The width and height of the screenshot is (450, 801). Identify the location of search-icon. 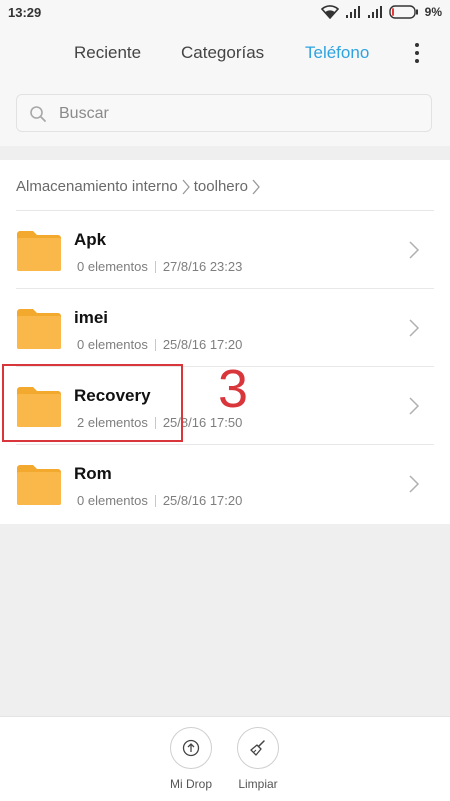
(38, 114).